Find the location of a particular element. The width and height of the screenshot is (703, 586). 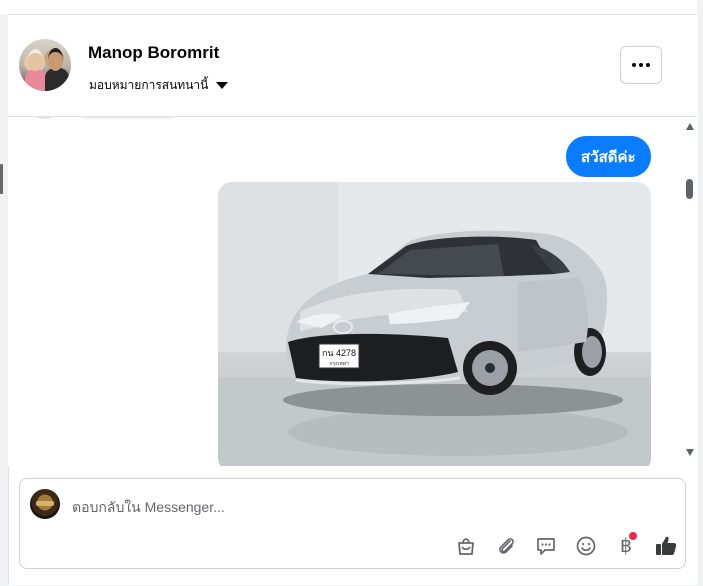

shop-bag-button is located at coordinates (466, 546).